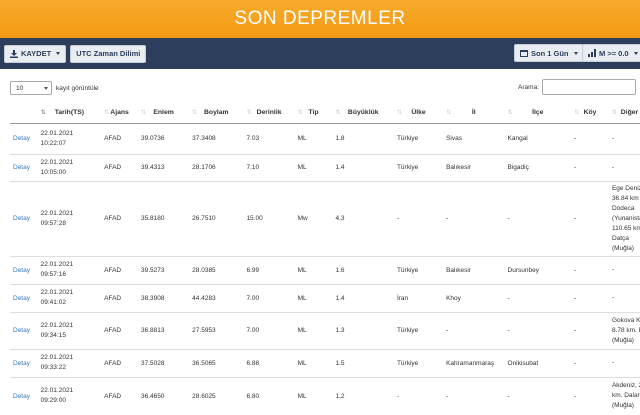 The image size is (640, 415). What do you see at coordinates (24, 113) in the screenshot?
I see `column-header` at bounding box center [24, 113].